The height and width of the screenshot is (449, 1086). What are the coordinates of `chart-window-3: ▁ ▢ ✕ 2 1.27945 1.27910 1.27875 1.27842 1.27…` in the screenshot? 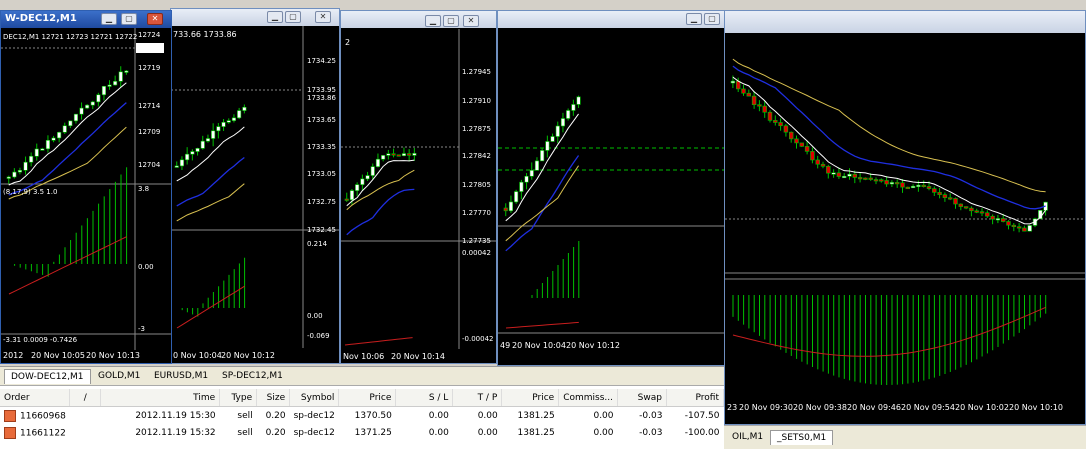 It's located at (418, 187).